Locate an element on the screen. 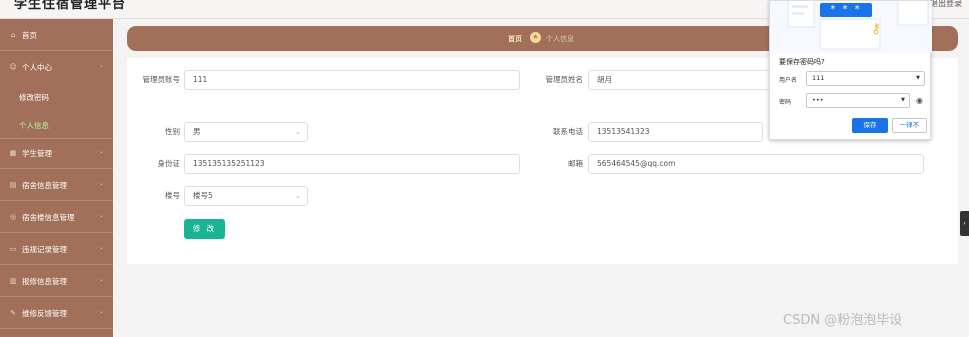 The height and width of the screenshot is (337, 969). popup-password-label: 密码 is located at coordinates (785, 102).